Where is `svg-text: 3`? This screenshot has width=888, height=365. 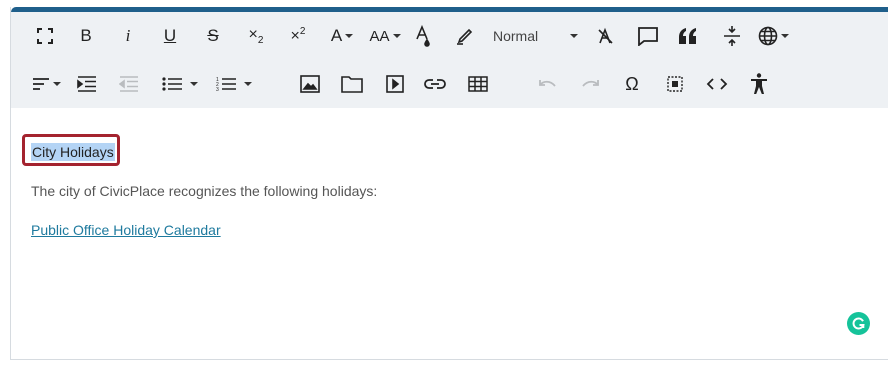
svg-text: 3 is located at coordinates (217, 89).